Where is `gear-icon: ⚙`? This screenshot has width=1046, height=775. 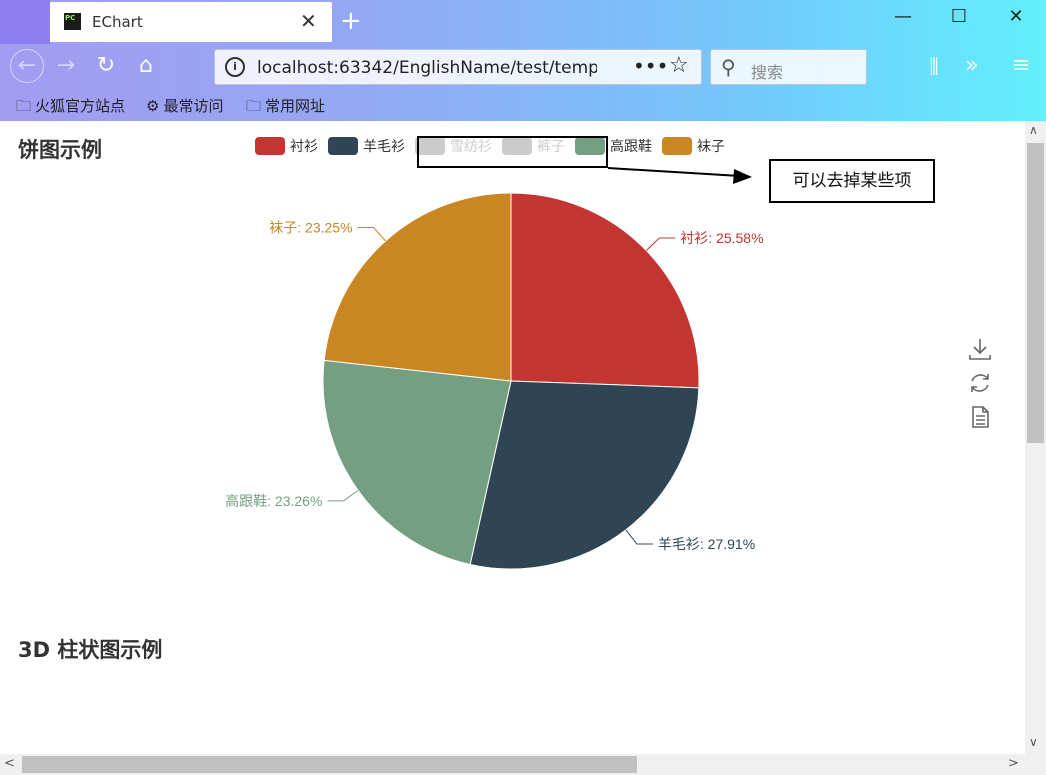
gear-icon: ⚙ is located at coordinates (153, 106).